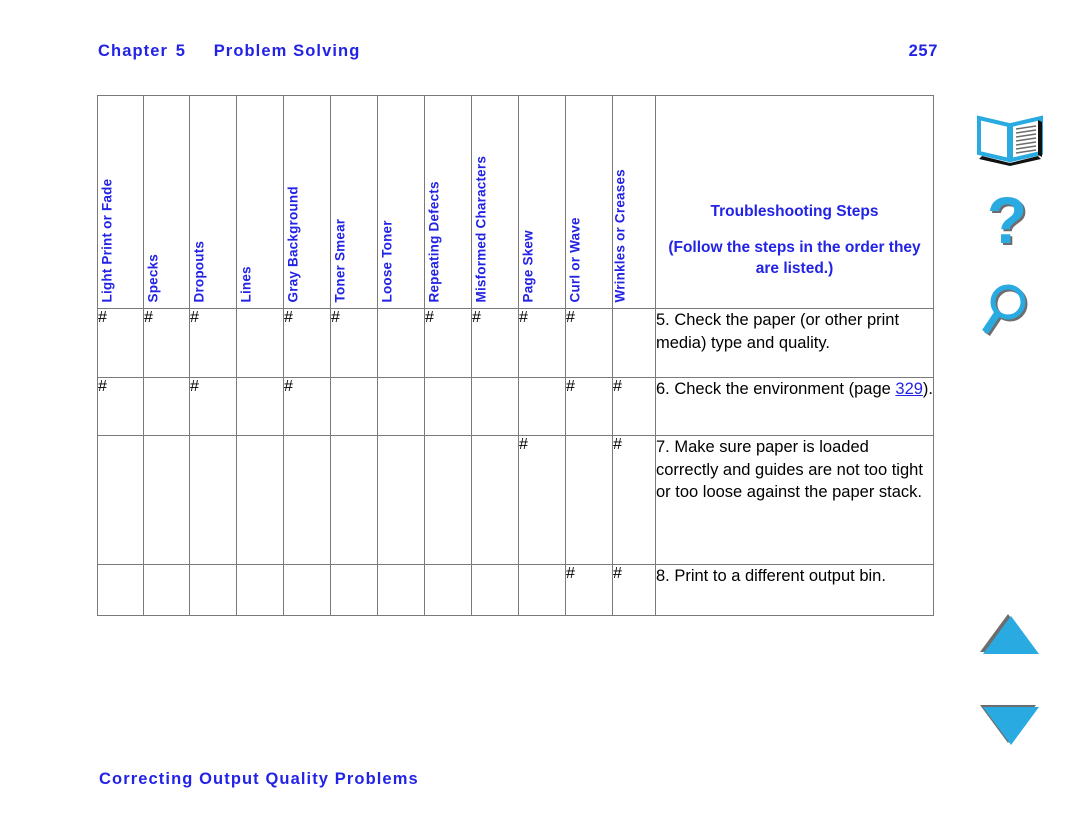 This screenshot has height=834, width=1080. Describe the element at coordinates (620, 235) in the screenshot. I see `column-header-label: Wrinkles or Creases` at that location.